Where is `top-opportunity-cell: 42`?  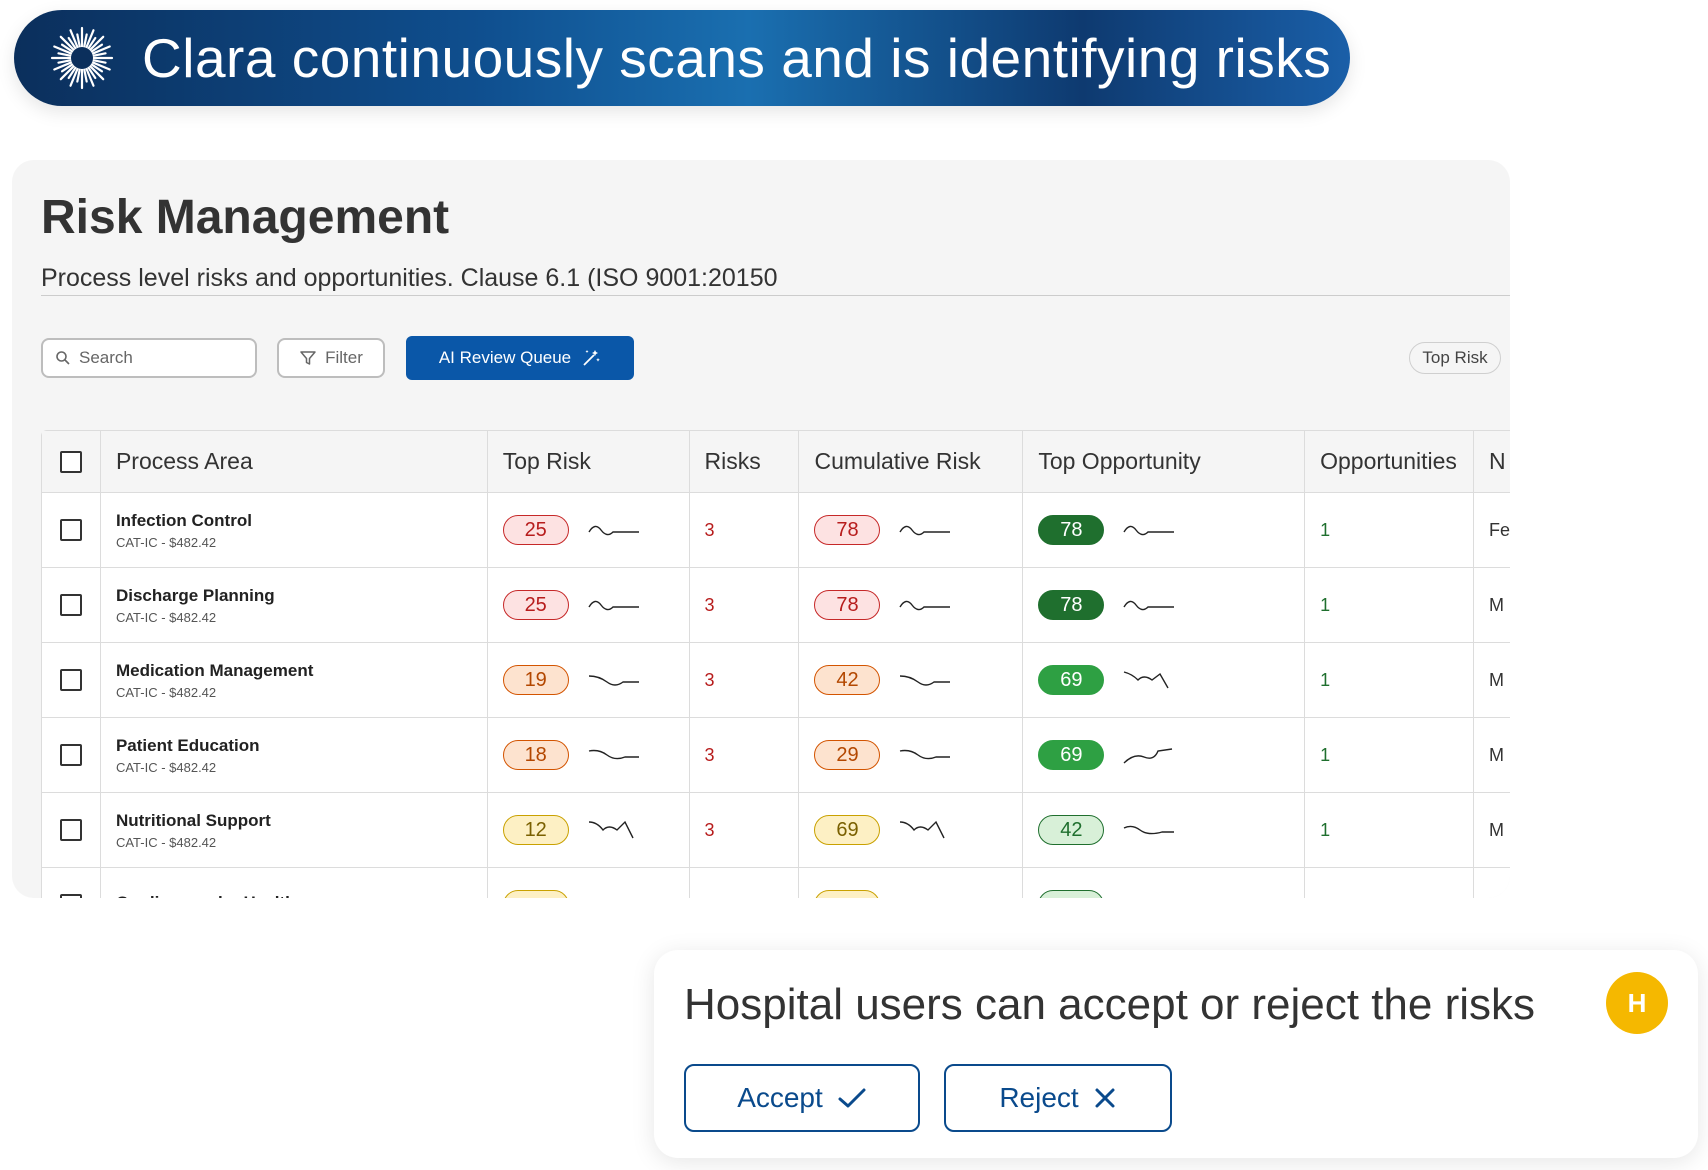 top-opportunity-cell: 42 is located at coordinates (1164, 830).